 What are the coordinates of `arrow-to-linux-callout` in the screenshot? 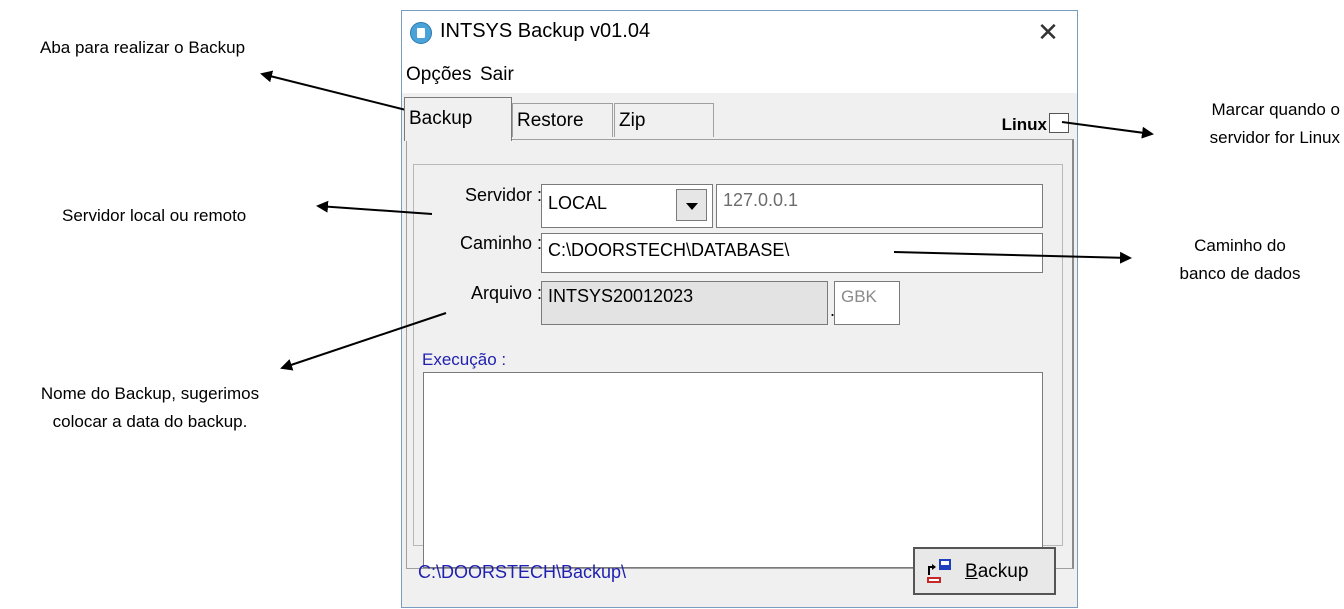 It's located at (1107, 130).